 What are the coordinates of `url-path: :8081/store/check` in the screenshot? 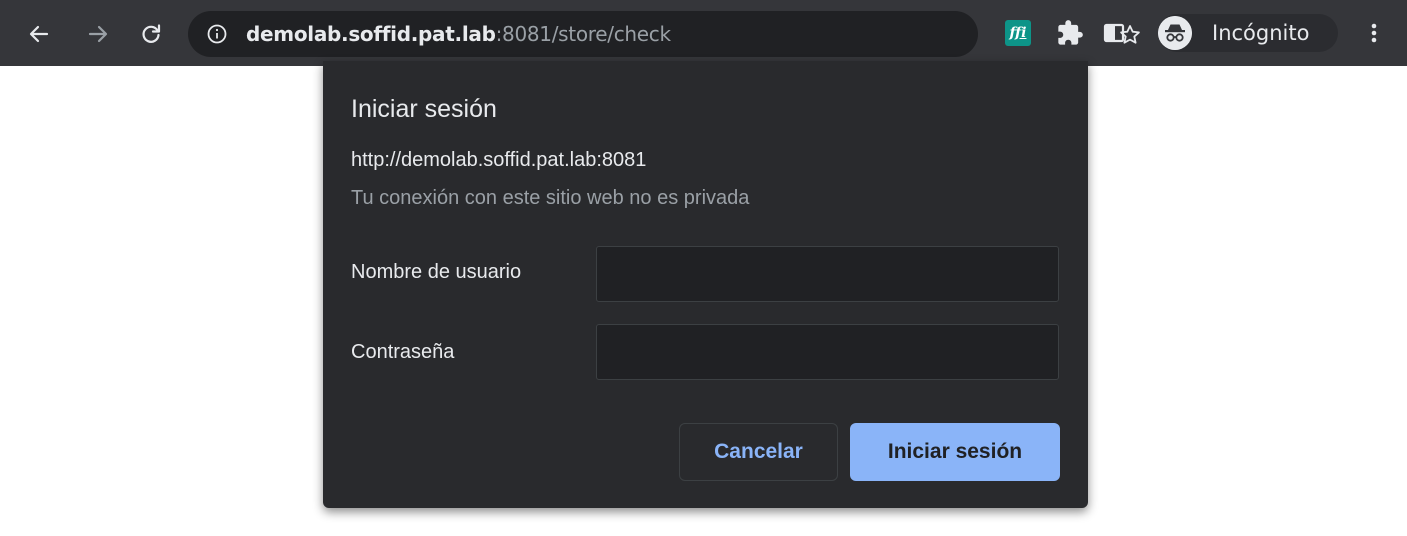 It's located at (583, 34).